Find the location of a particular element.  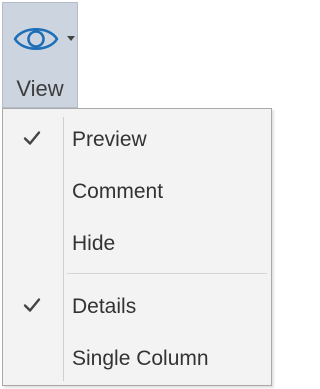

view-button: View is located at coordinates (40, 55).